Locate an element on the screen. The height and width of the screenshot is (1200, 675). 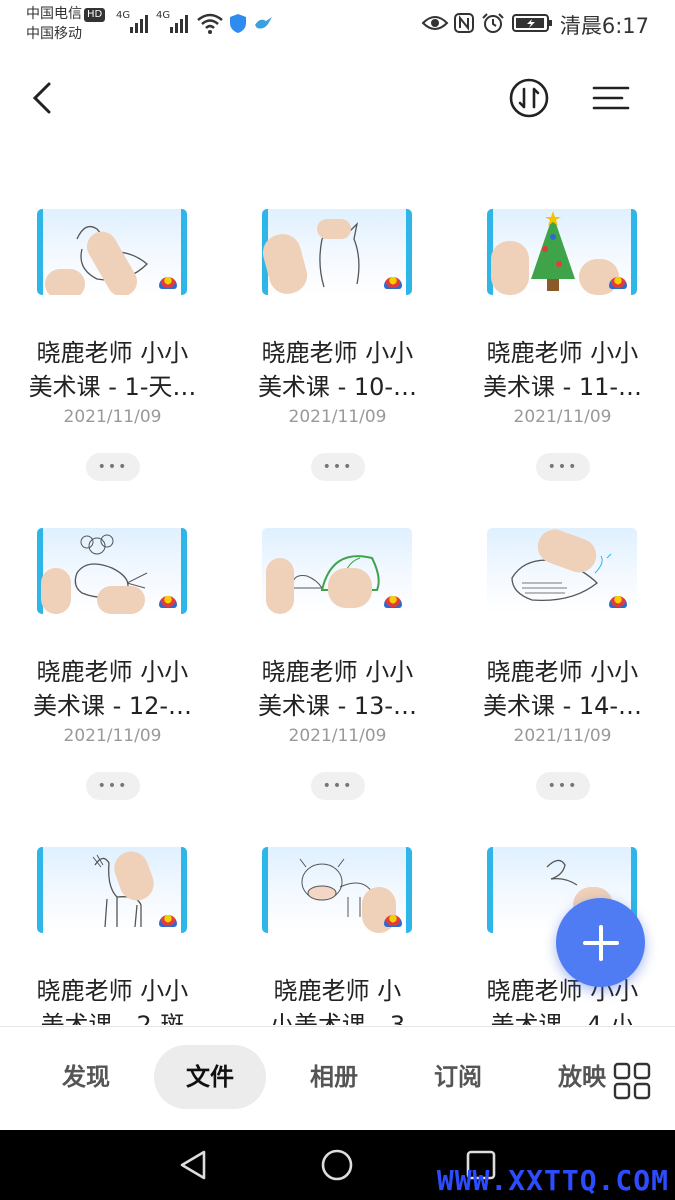
wifi-icon is located at coordinates (210, 23).